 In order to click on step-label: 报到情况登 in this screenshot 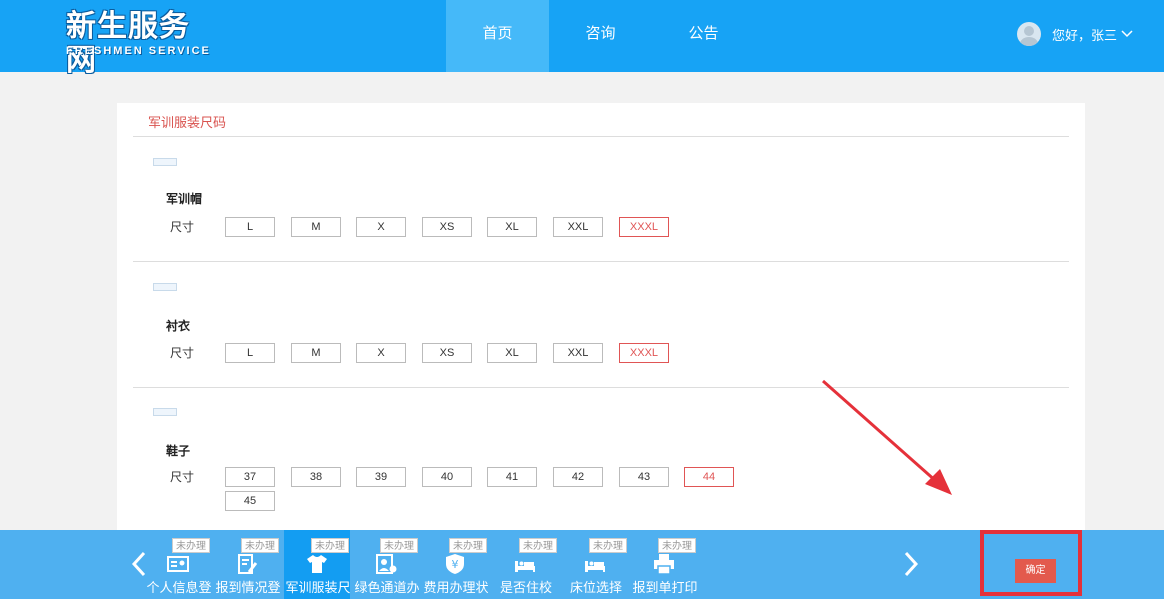, I will do `click(248, 587)`.